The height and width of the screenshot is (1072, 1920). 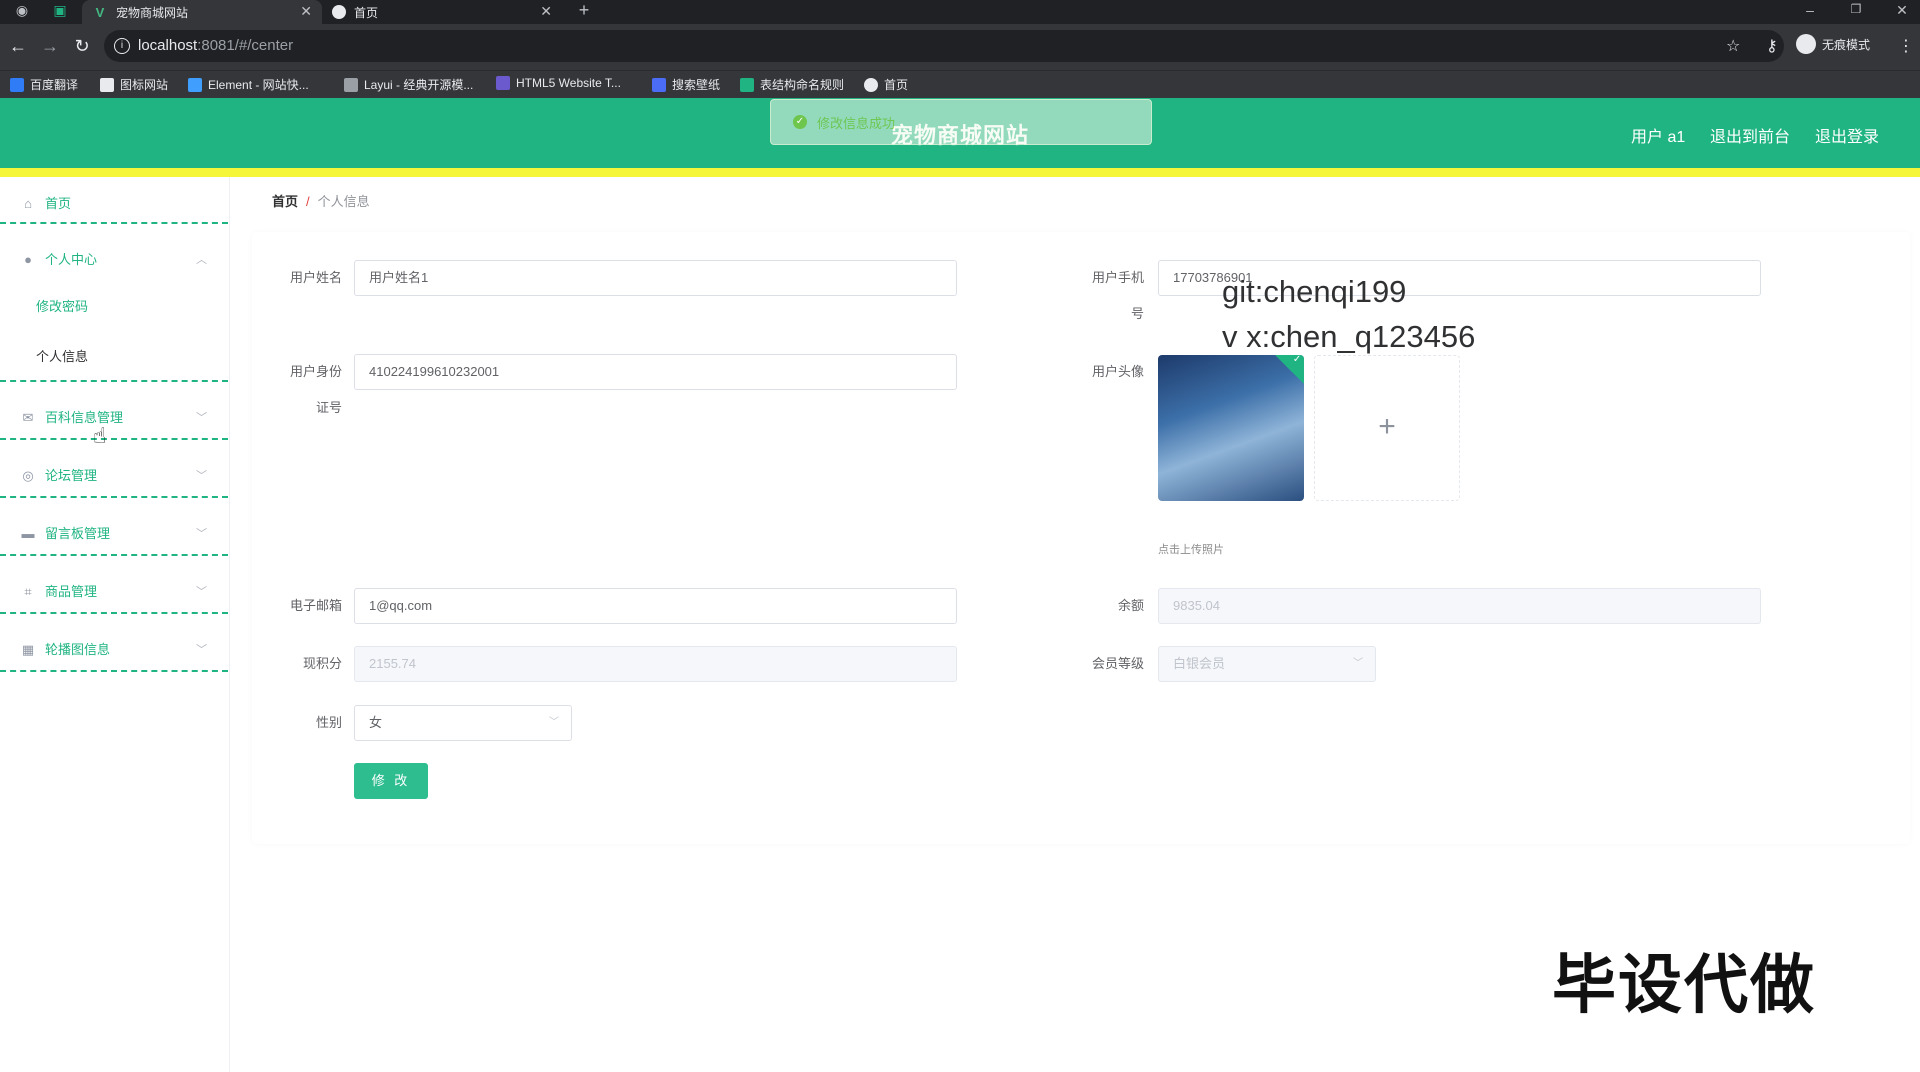 What do you see at coordinates (1856, 9) in the screenshot?
I see `restore-icon: ❐` at bounding box center [1856, 9].